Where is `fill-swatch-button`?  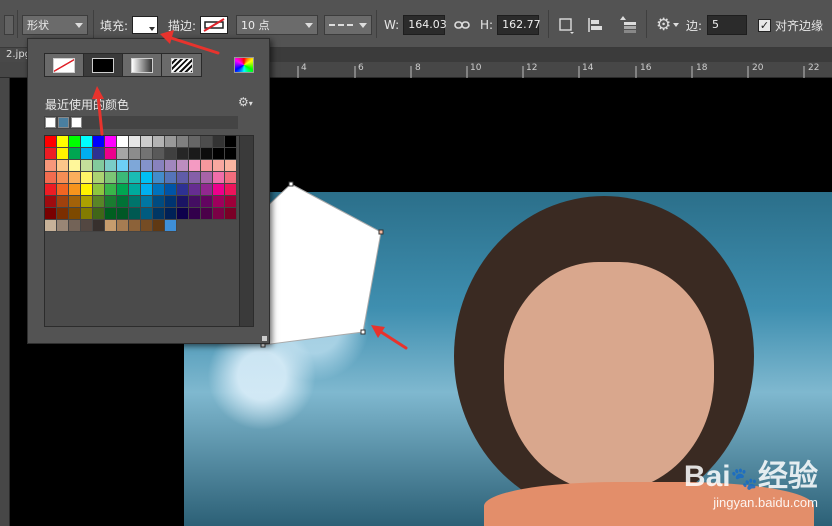
fill-swatch-button is located at coordinates (145, 25).